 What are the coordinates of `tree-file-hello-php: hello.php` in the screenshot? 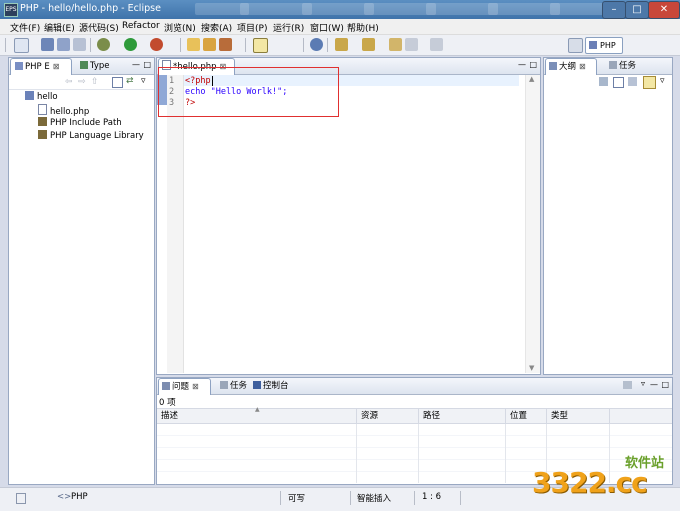 It's located at (63, 110).